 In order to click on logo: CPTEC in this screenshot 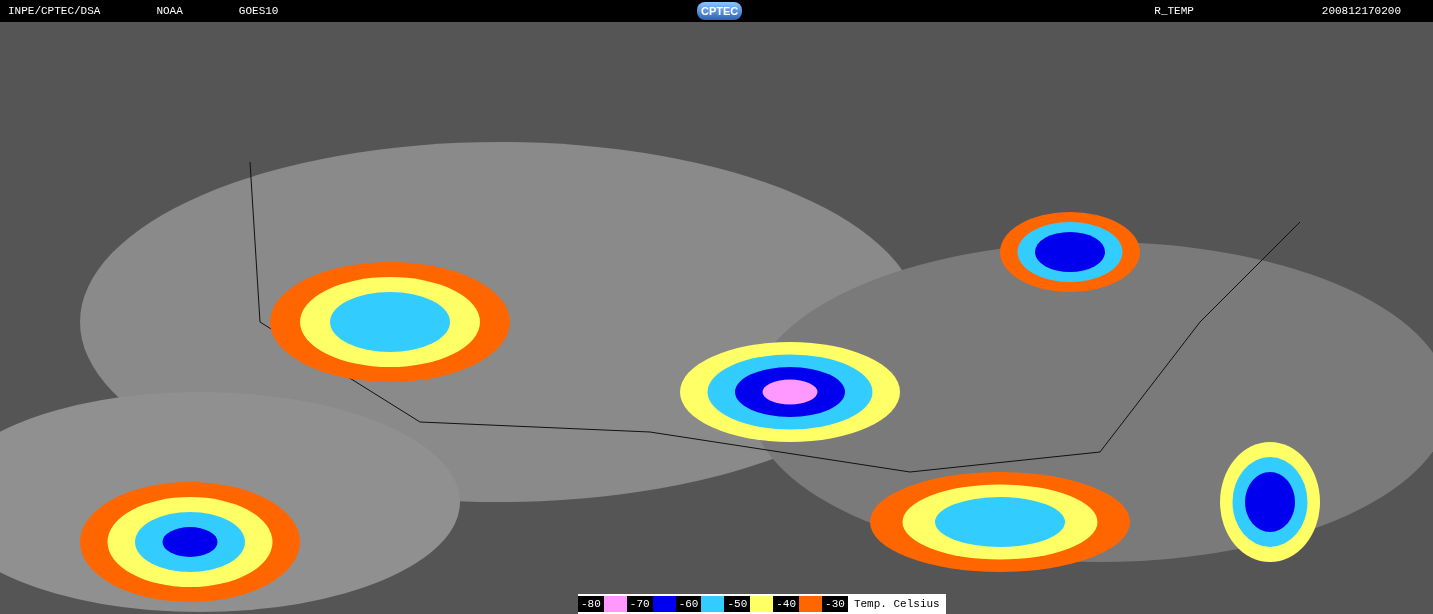, I will do `click(720, 11)`.